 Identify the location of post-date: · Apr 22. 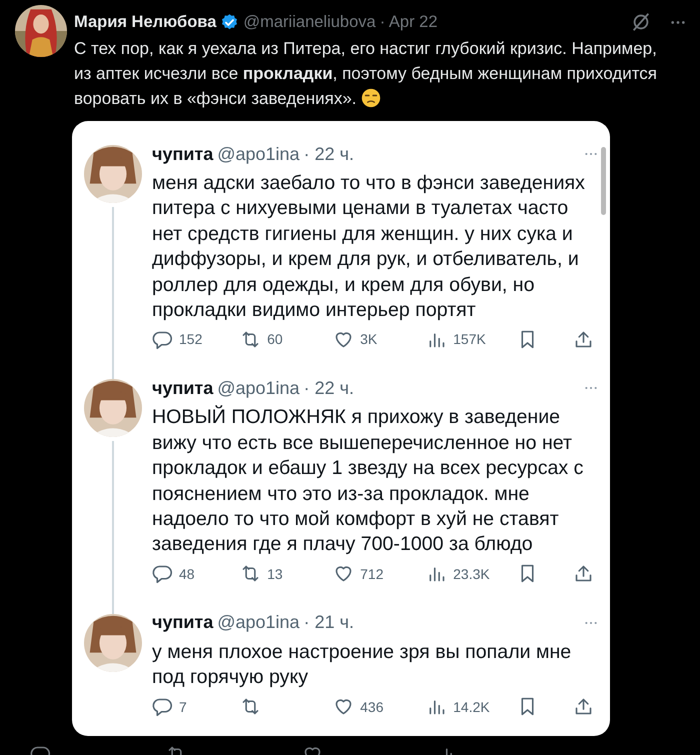
(409, 22).